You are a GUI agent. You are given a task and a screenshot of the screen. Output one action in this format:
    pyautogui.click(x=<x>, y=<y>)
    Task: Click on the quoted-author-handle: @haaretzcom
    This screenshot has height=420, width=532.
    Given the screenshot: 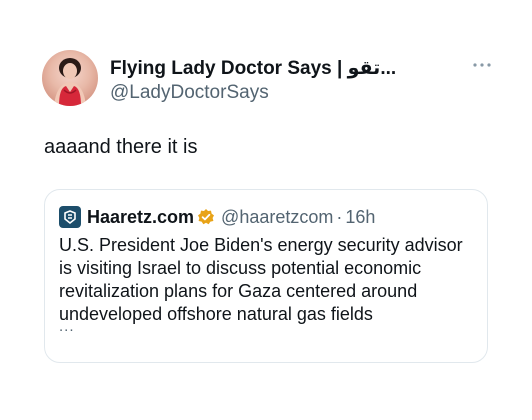 What is the action you would take?
    pyautogui.click(x=277, y=217)
    